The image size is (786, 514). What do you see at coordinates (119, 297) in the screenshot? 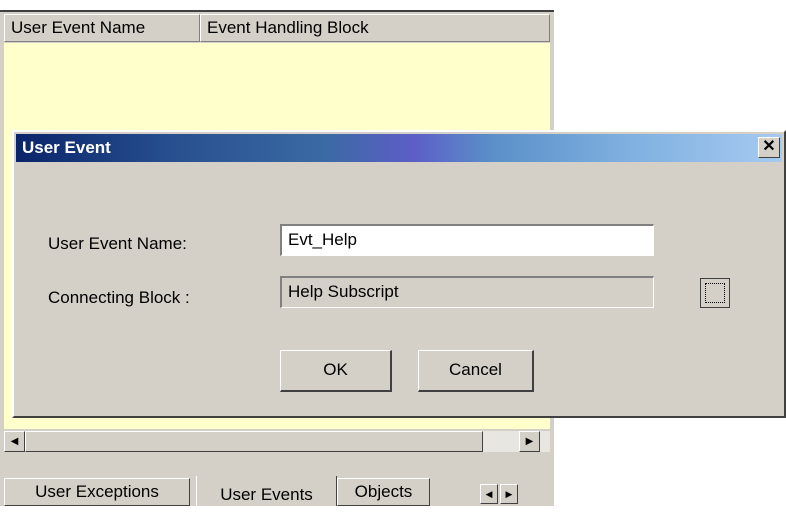
I see `connecting-block-label: Connecting Block :` at bounding box center [119, 297].